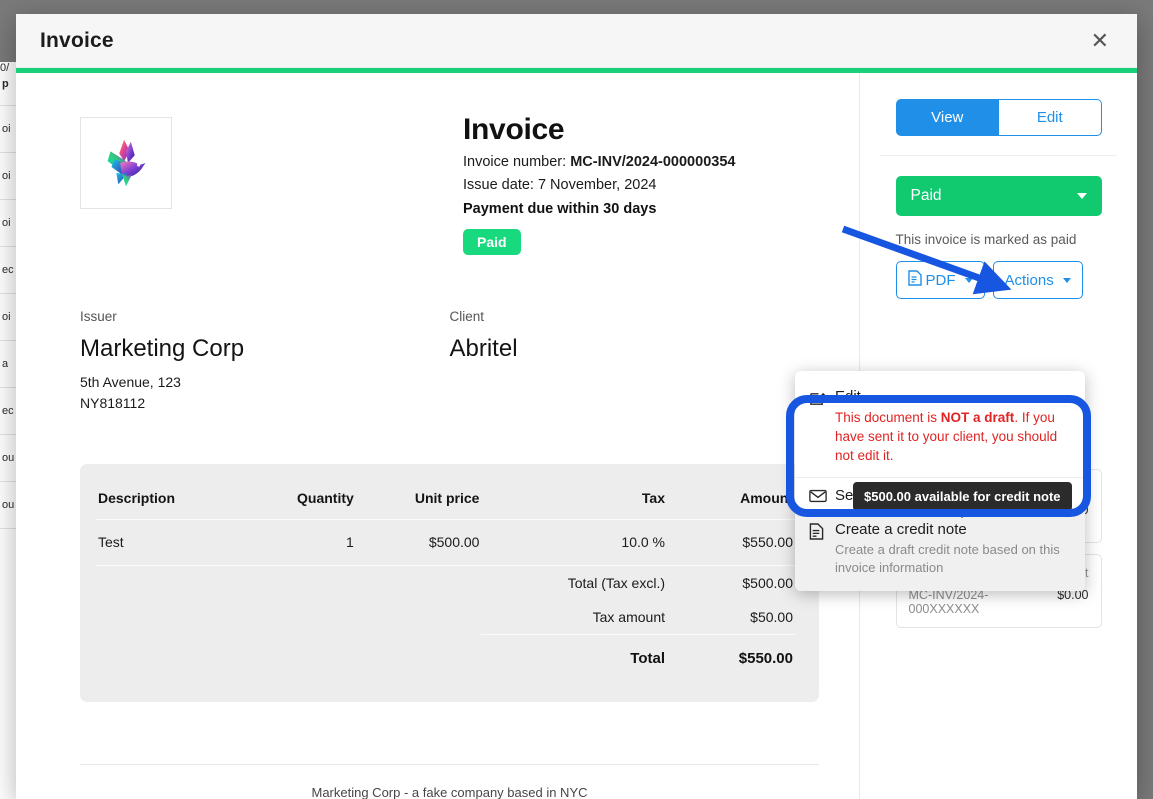 Image resolution: width=1153 pixels, height=799 pixels. I want to click on tax-amount-label: Tax amount, so click(628, 617).